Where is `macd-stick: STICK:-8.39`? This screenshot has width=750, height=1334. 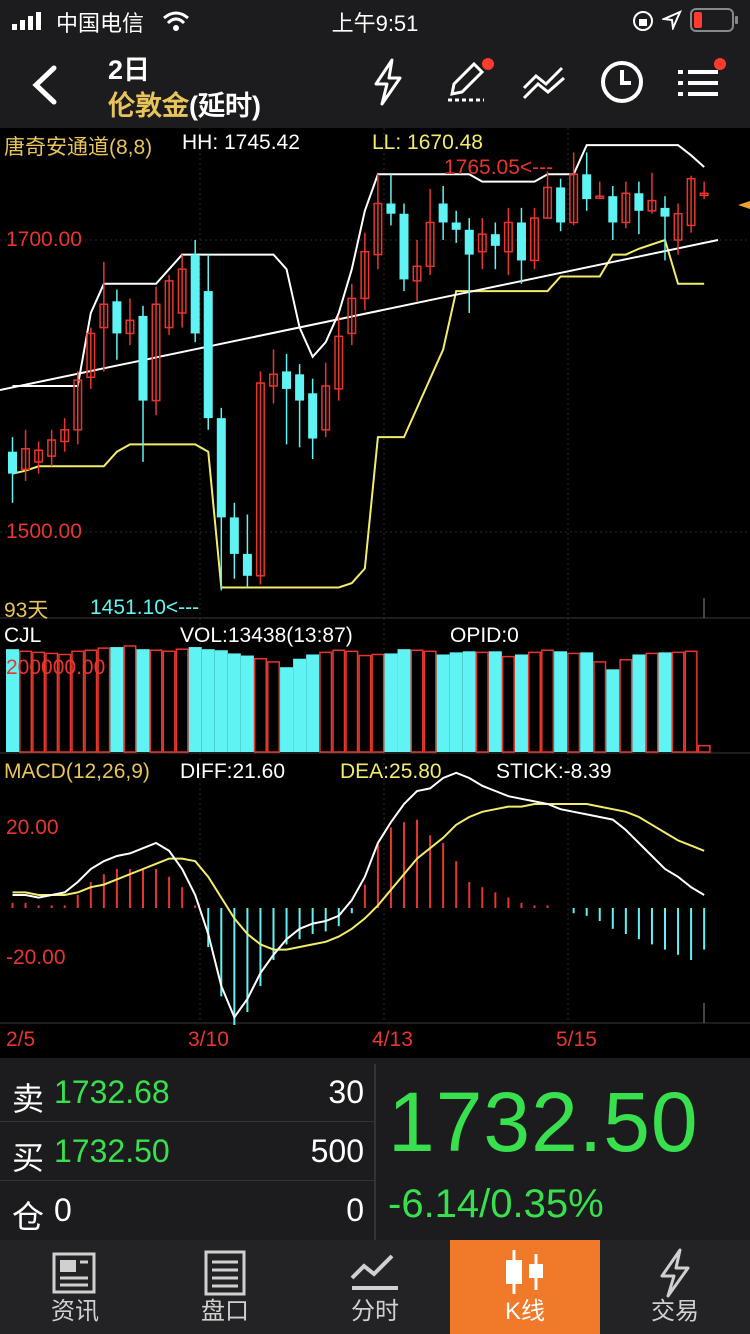
macd-stick: STICK:-8.39 is located at coordinates (554, 771).